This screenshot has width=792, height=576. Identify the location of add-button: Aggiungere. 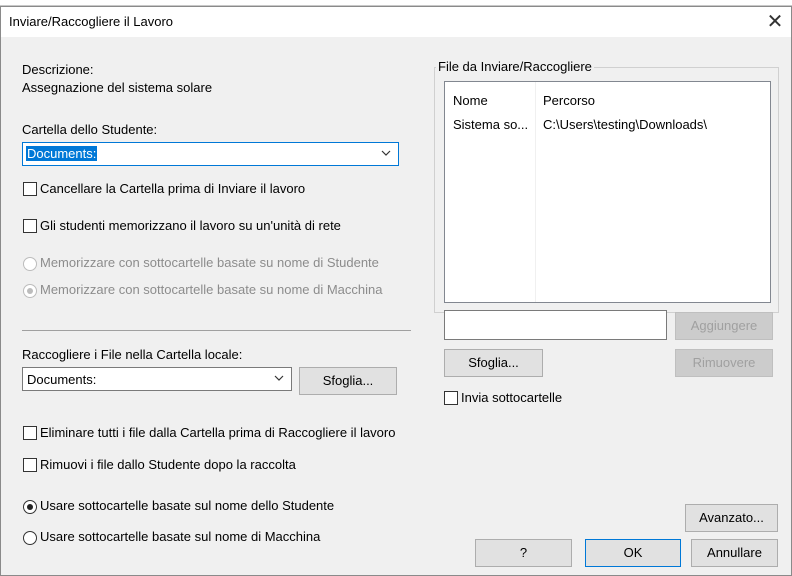
(724, 326).